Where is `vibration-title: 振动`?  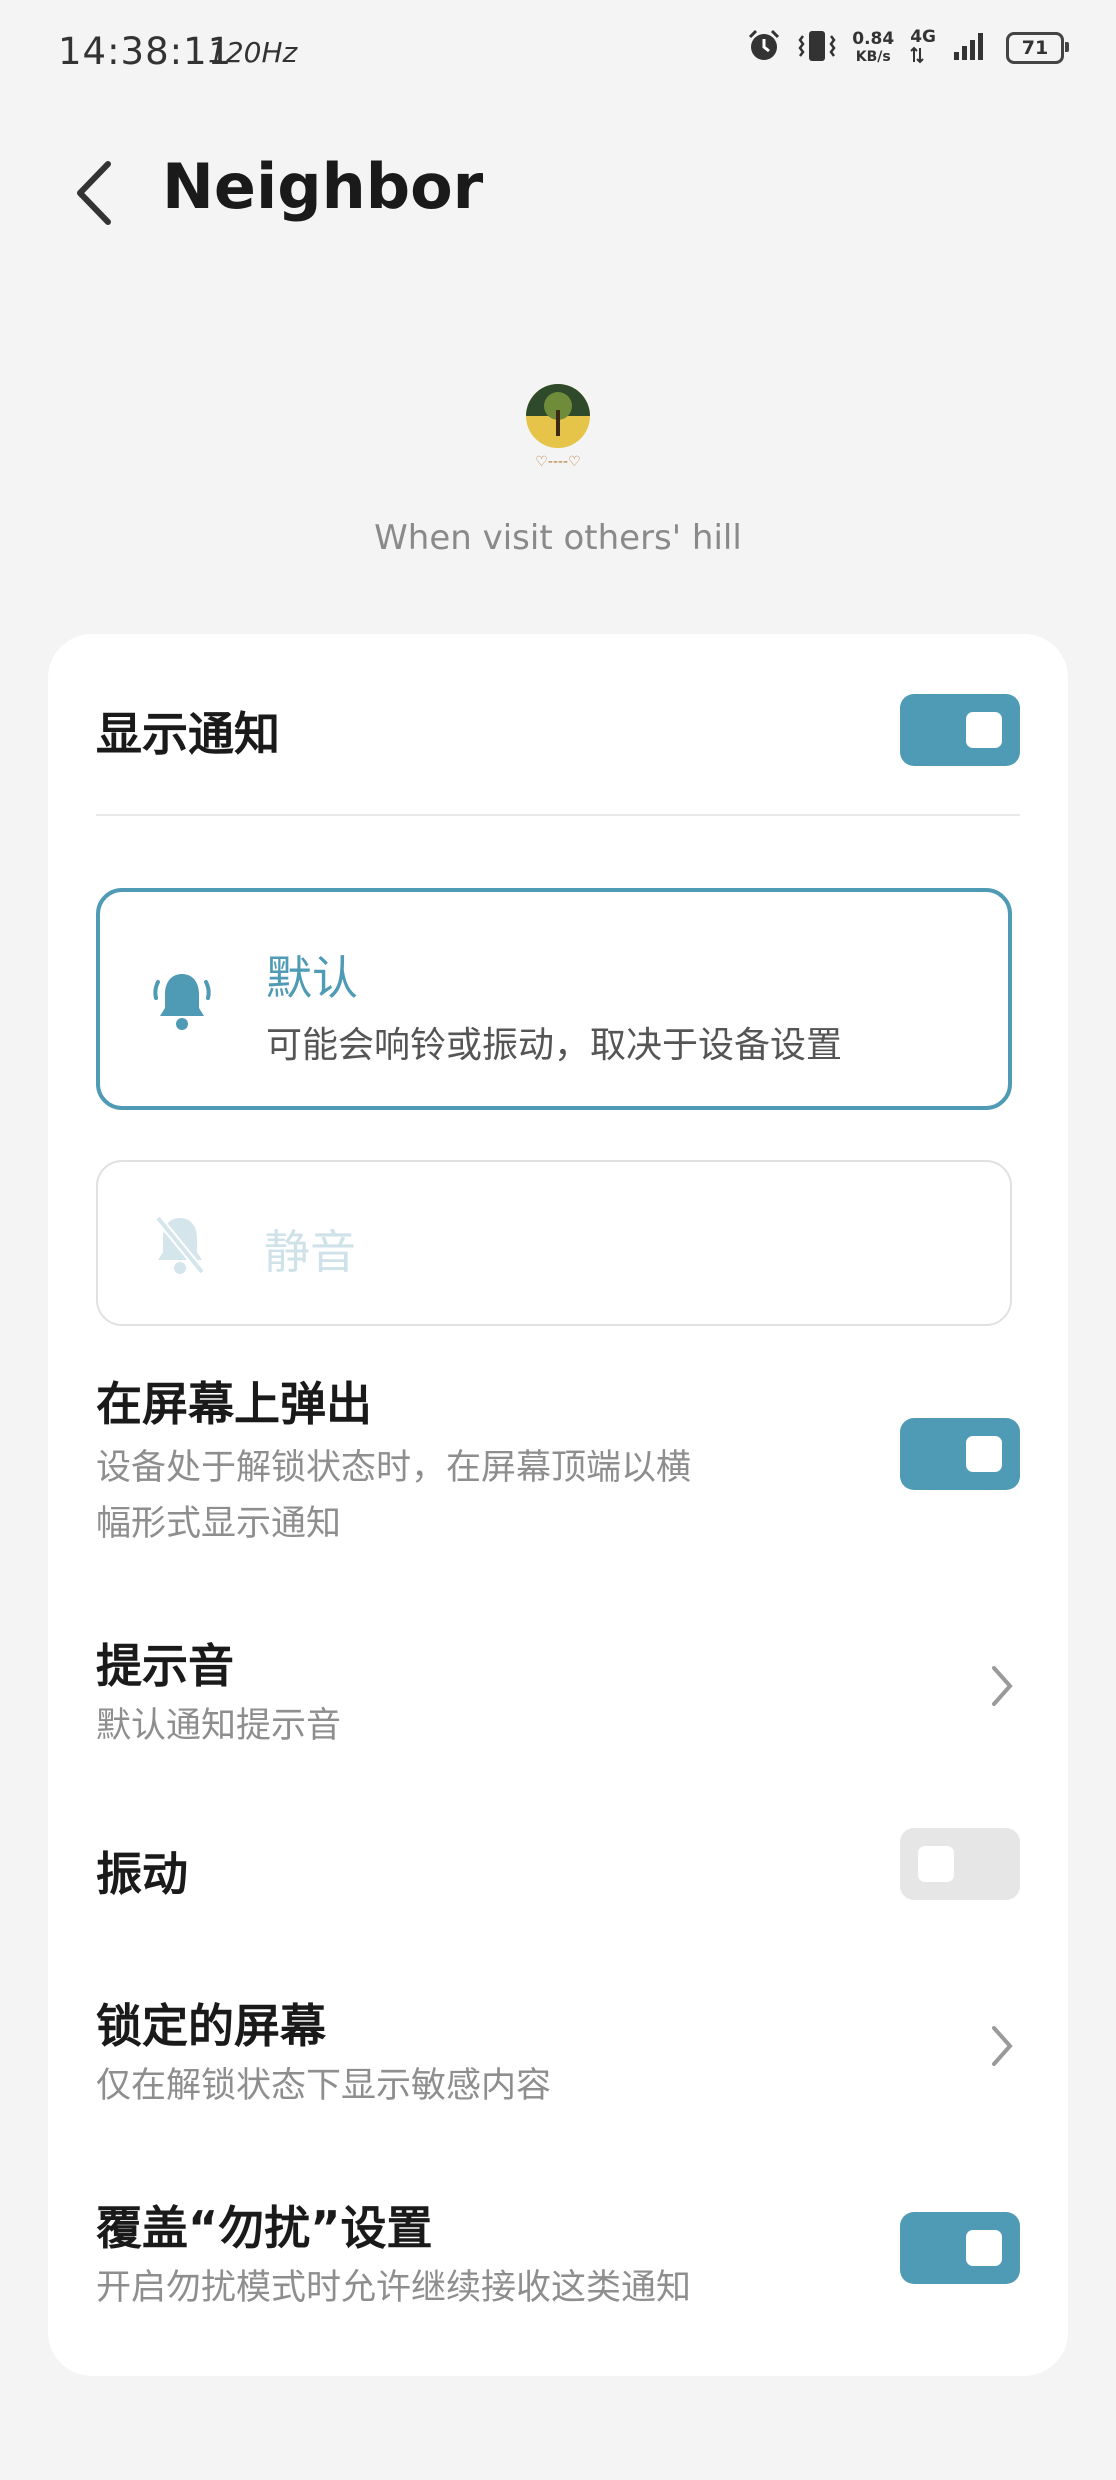
vibration-title: 振动 is located at coordinates (142, 1874).